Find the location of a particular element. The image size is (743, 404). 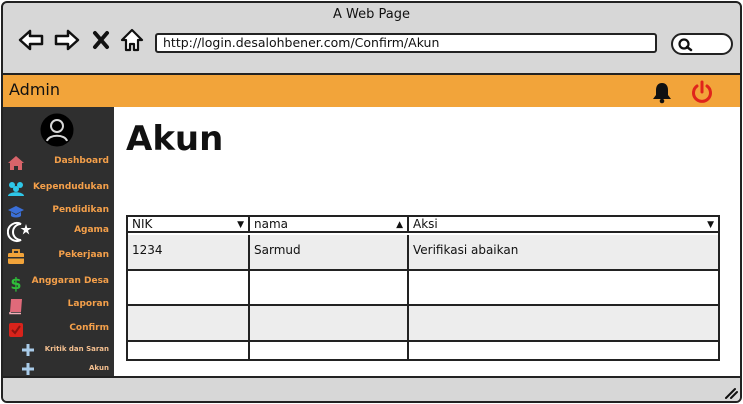

admin-header-bar: Admin is located at coordinates (371, 90).